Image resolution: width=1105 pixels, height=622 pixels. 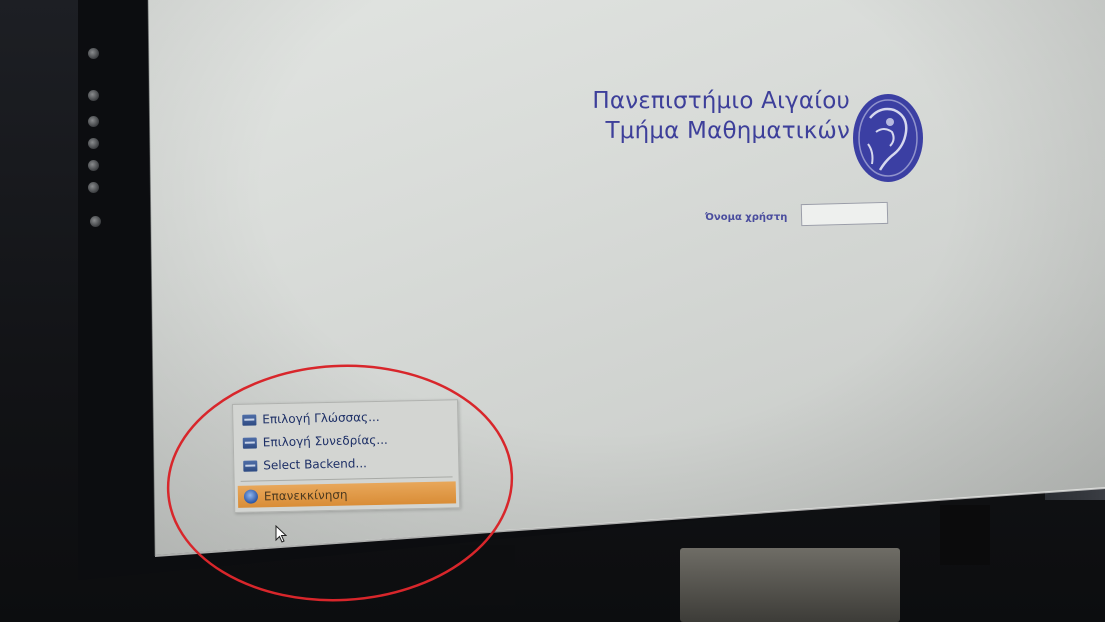 What do you see at coordinates (249, 442) in the screenshot?
I see `session-icon` at bounding box center [249, 442].